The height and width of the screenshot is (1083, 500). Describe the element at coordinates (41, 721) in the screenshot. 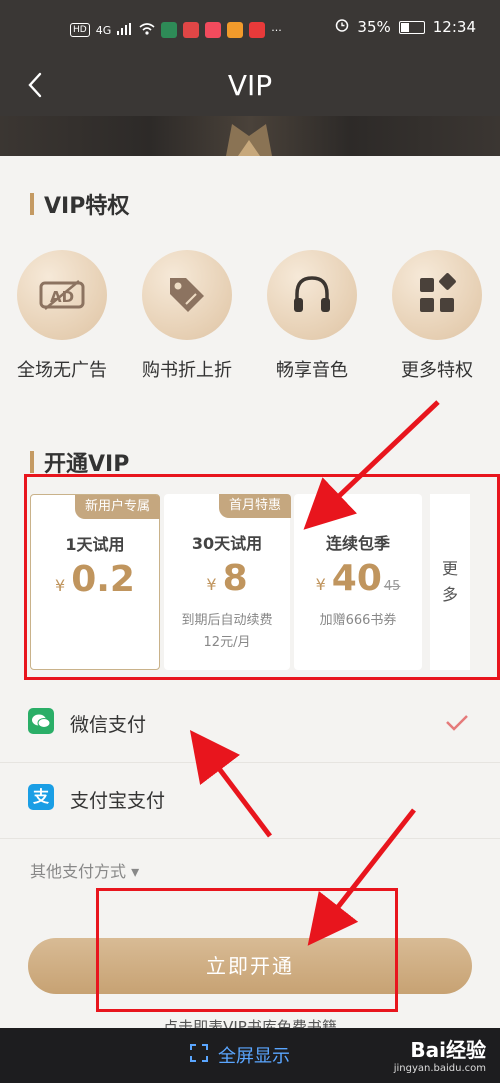

I see `wechat-pay-icon` at that location.